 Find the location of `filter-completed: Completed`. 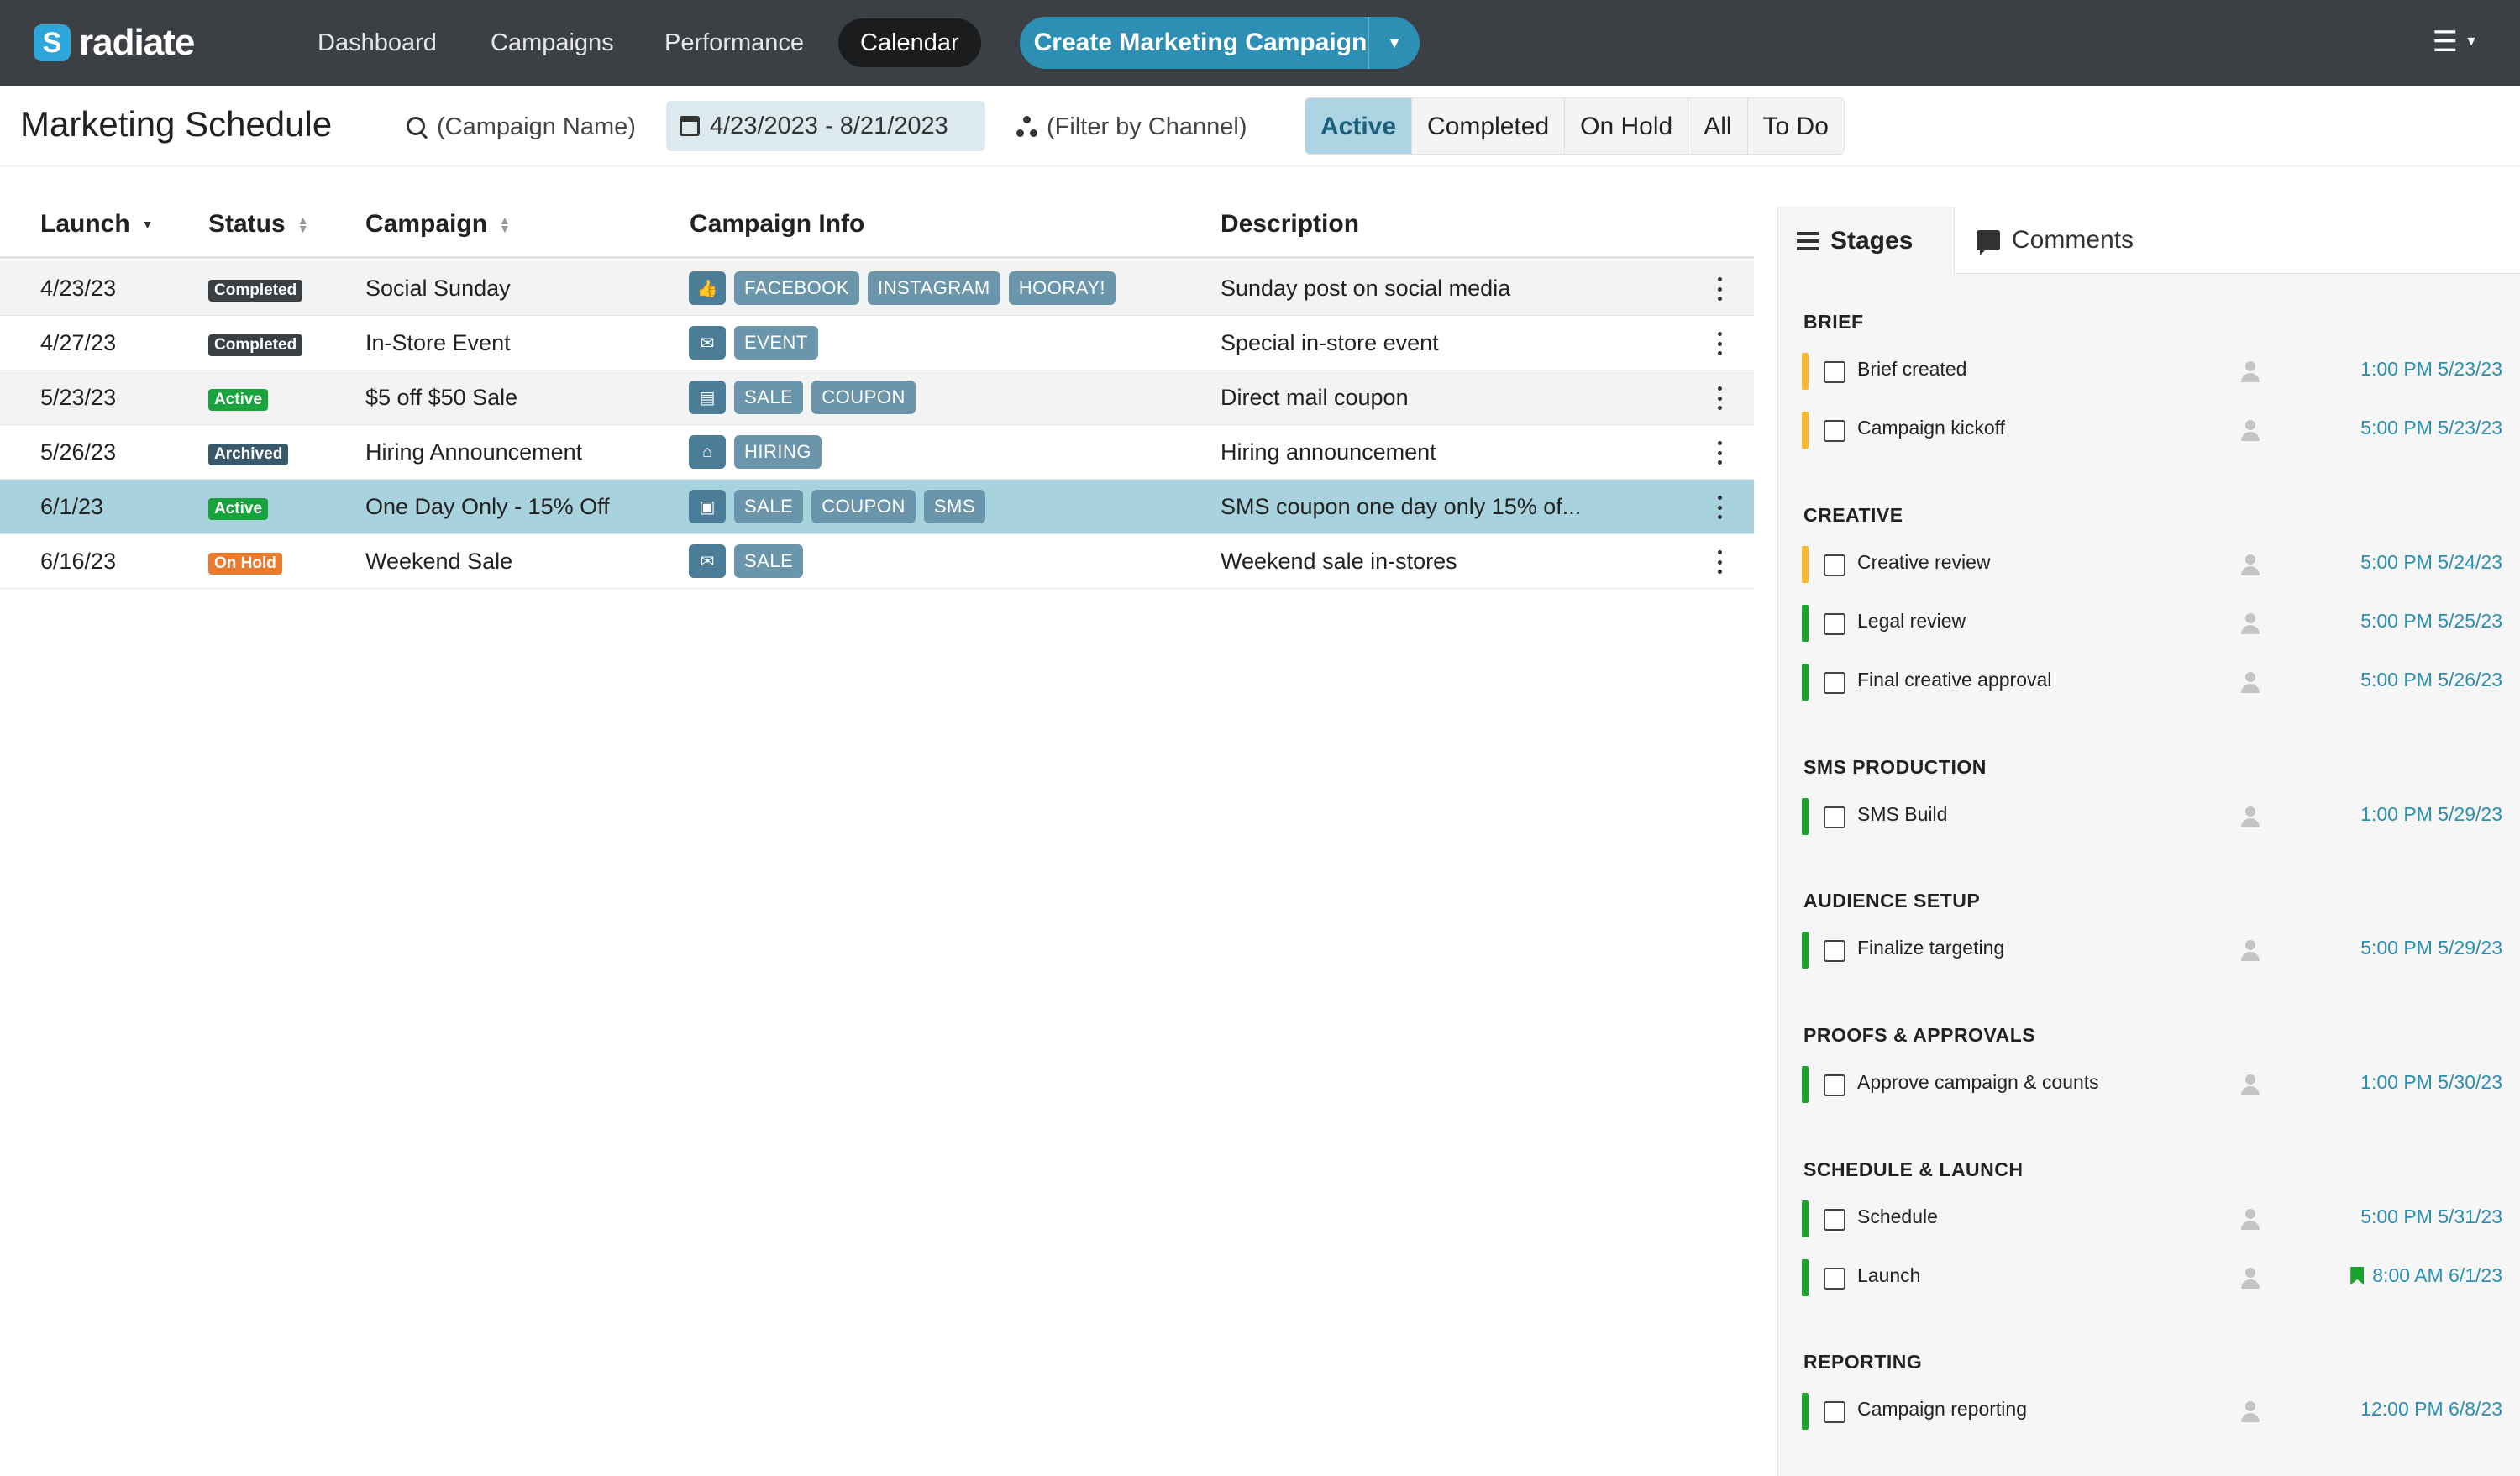

filter-completed: Completed is located at coordinates (1489, 126).